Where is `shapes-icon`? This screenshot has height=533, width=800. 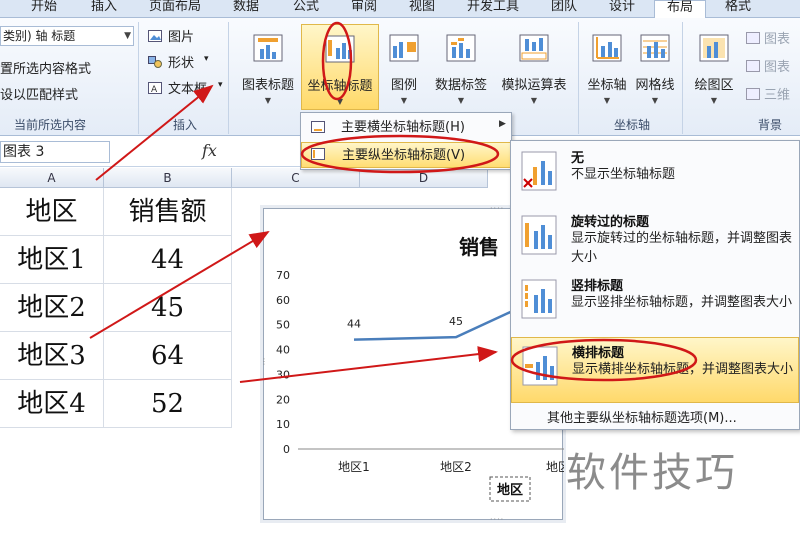
shapes-icon is located at coordinates (155, 62).